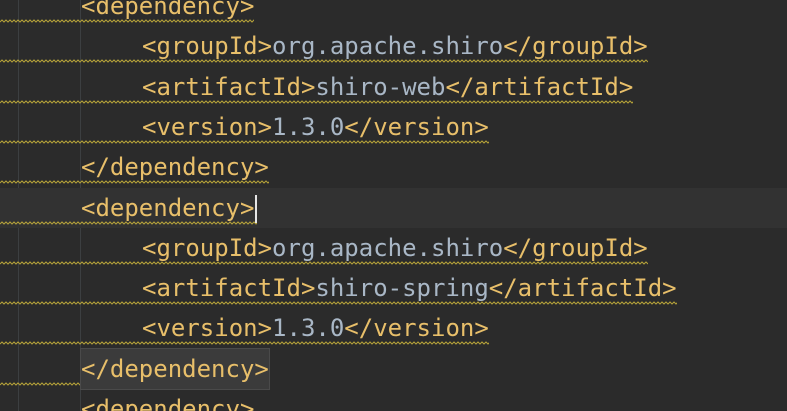  What do you see at coordinates (380, 86) in the screenshot?
I see `xml-text-value: shiro-web` at bounding box center [380, 86].